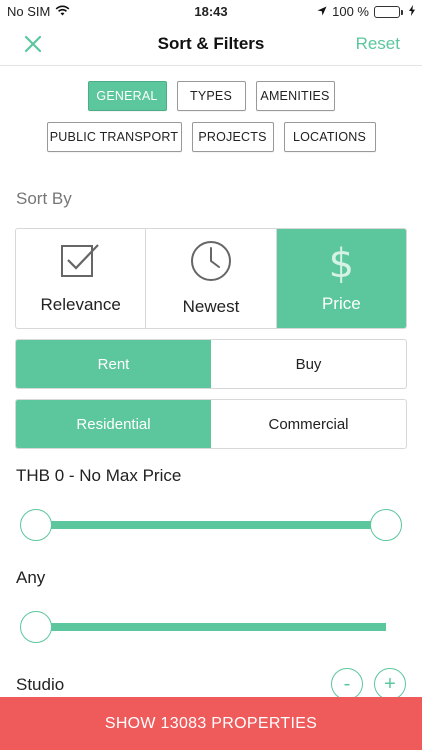  What do you see at coordinates (308, 424) in the screenshot?
I see `commercial-option: Commercial` at bounding box center [308, 424].